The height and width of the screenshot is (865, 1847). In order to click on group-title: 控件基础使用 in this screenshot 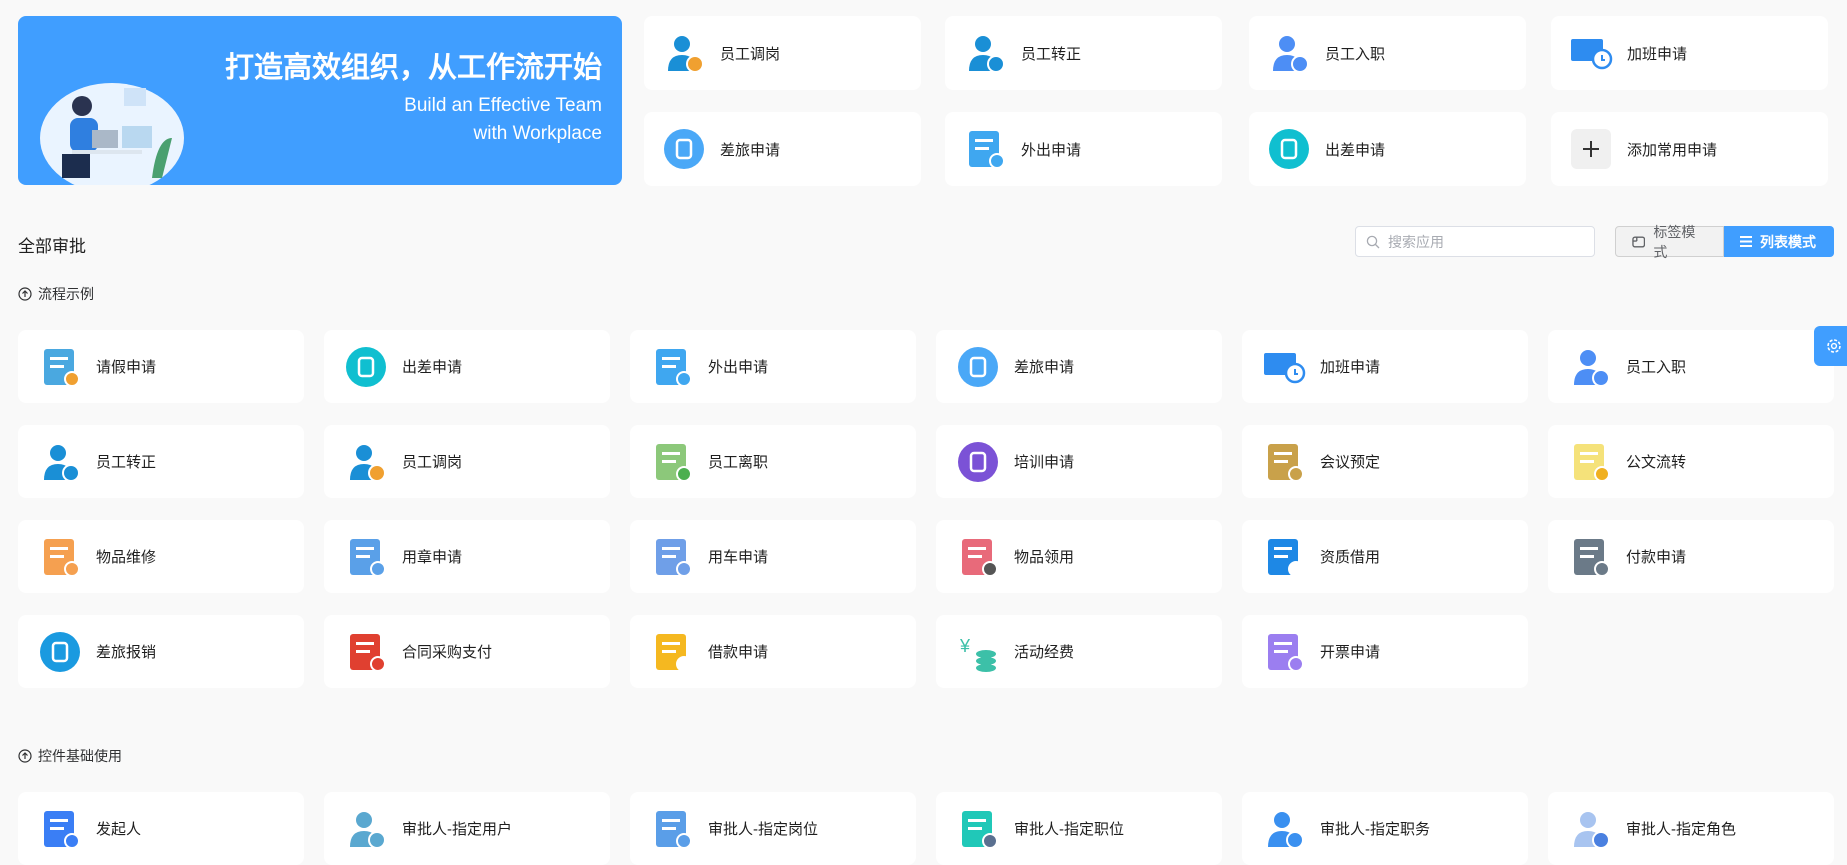, I will do `click(80, 756)`.